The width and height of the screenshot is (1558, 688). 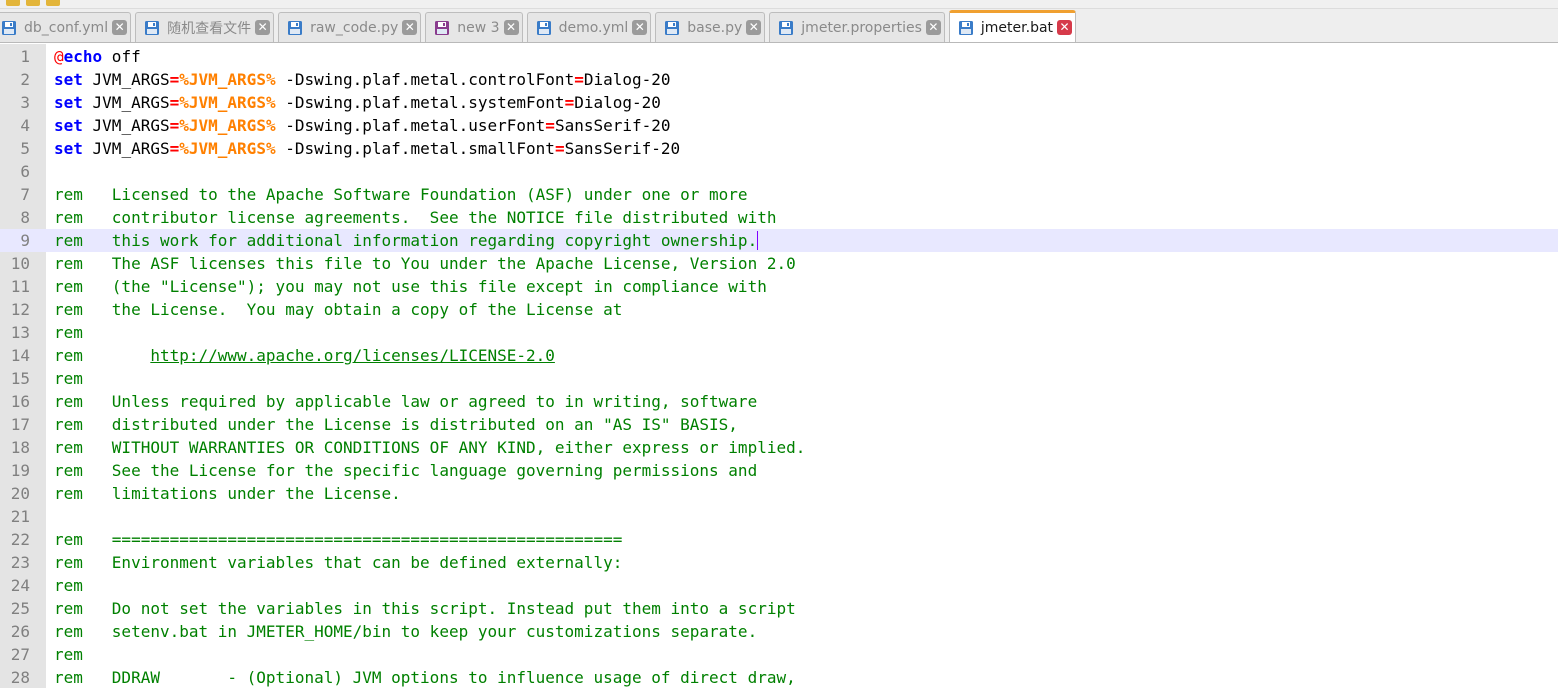 What do you see at coordinates (420, 102) in the screenshot?
I see `text-token: -Dswing.plaf.metal.systemFont` at bounding box center [420, 102].